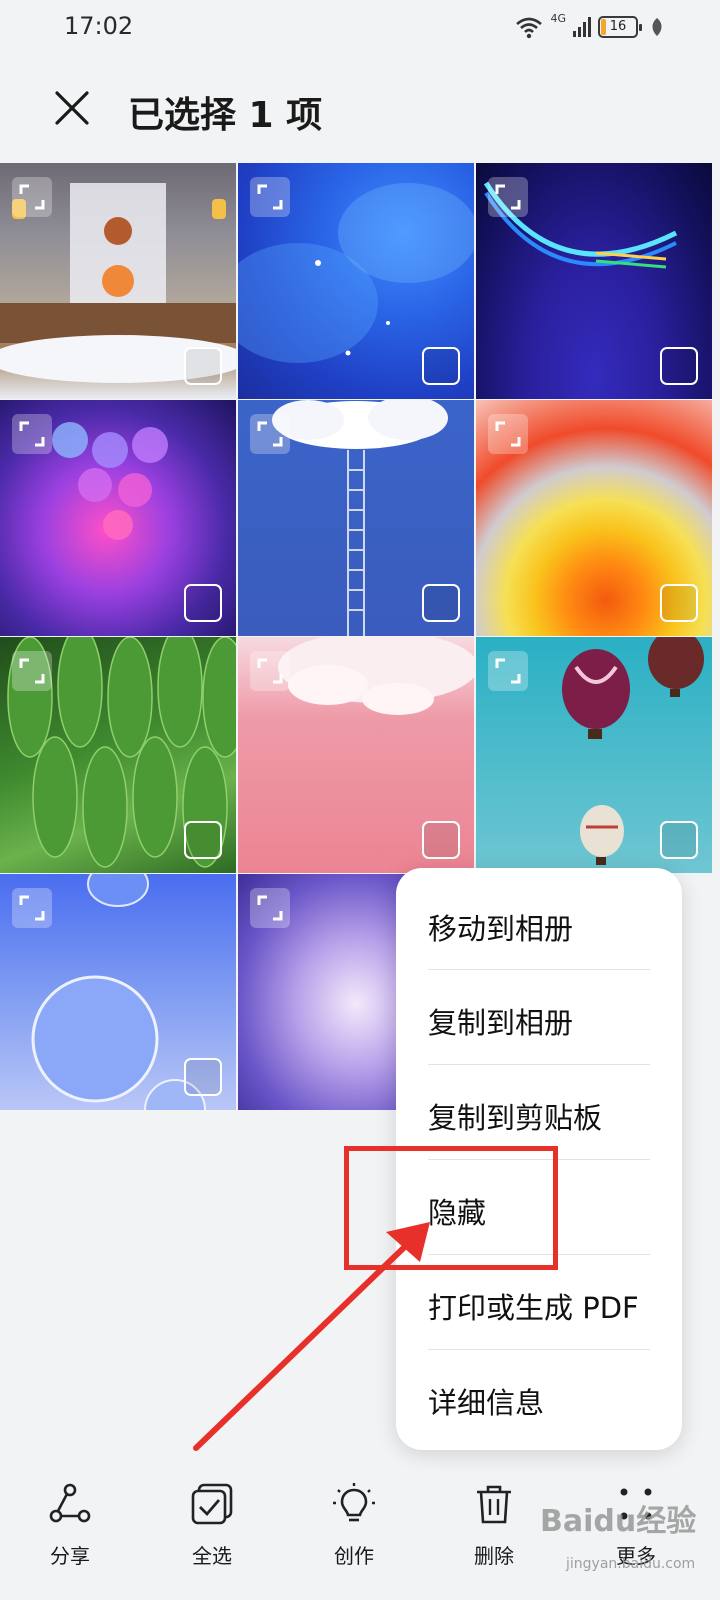 Image resolution: width=720 pixels, height=1600 pixels. I want to click on annotation-arrow-icon, so click(311, 1336).